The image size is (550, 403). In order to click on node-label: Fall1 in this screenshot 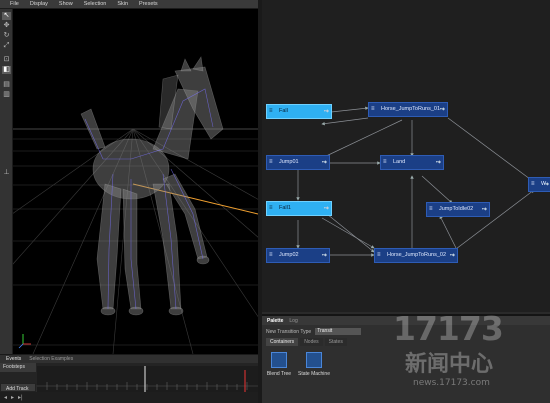, I will do `click(285, 208)`.